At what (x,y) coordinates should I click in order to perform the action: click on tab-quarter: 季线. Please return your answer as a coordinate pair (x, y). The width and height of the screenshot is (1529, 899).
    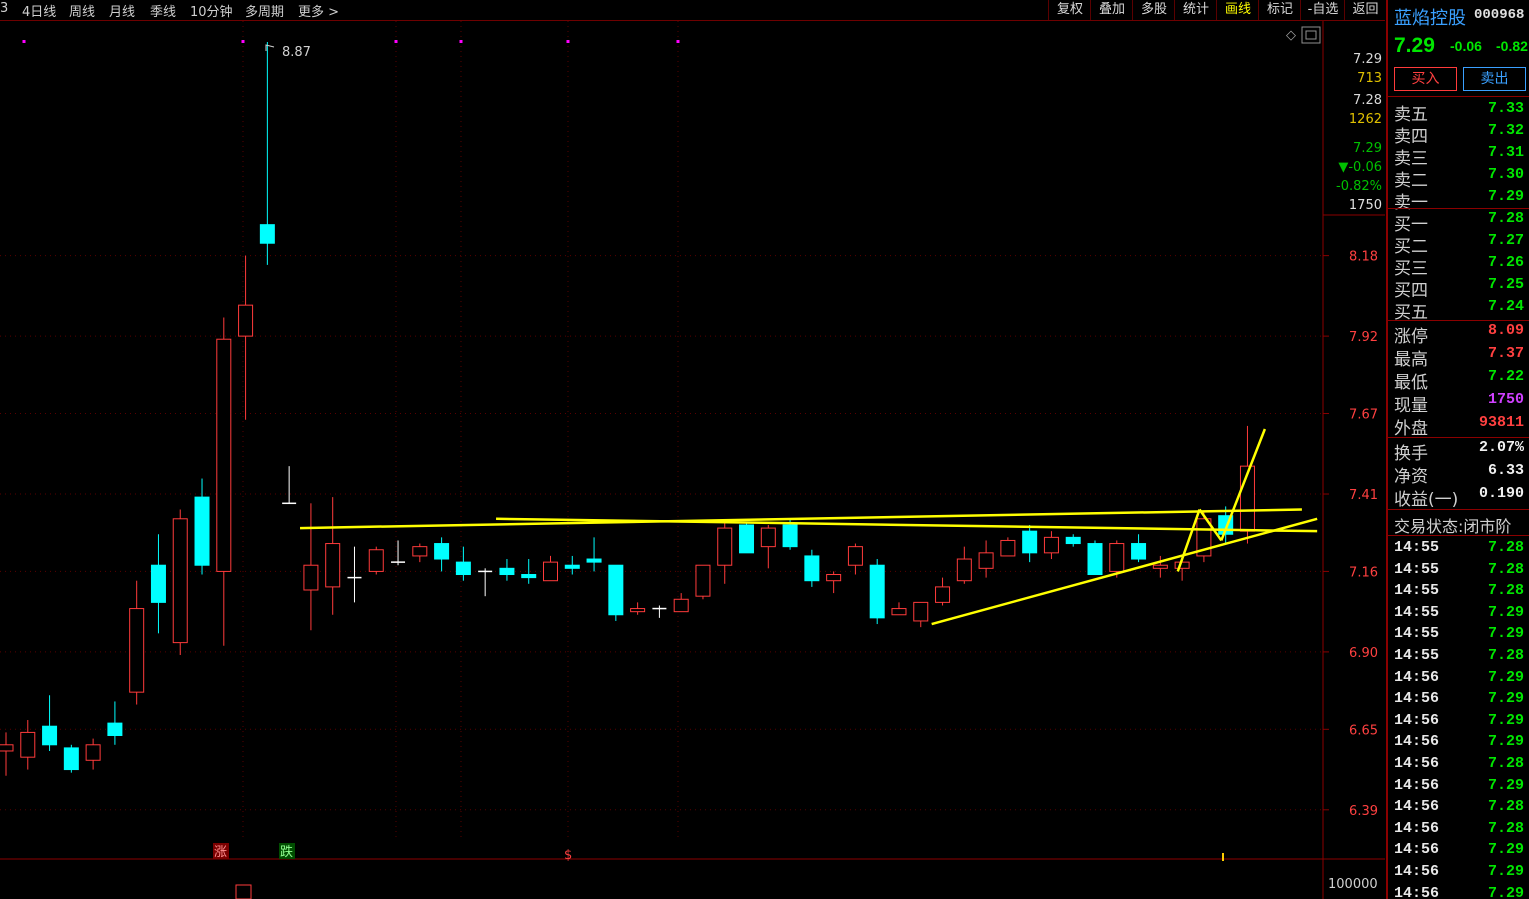
    Looking at the image, I should click on (163, 10).